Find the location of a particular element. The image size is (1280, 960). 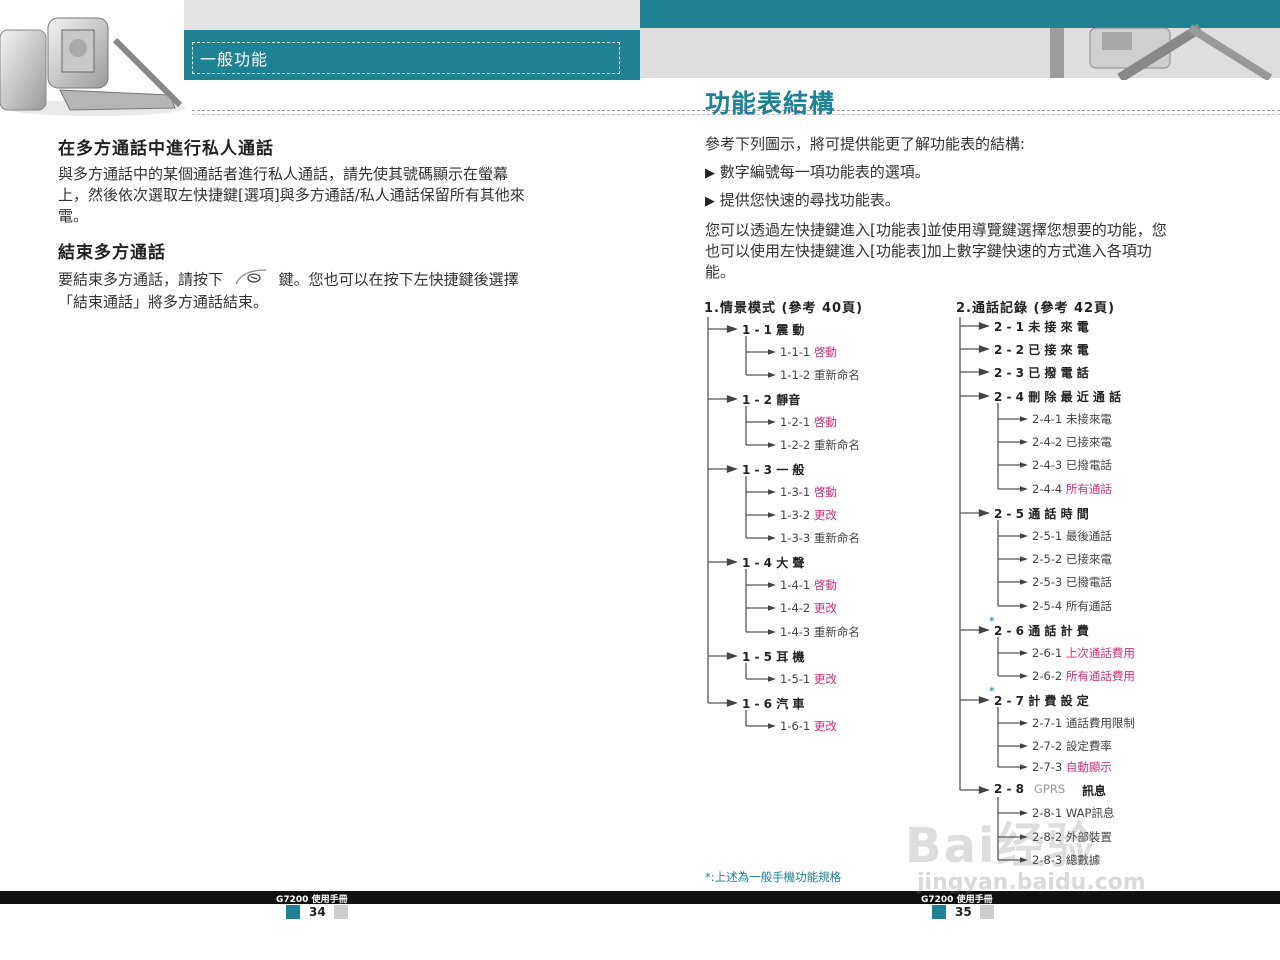

tree1-title: 1.情景模式 (參考 40頁) is located at coordinates (784, 308).